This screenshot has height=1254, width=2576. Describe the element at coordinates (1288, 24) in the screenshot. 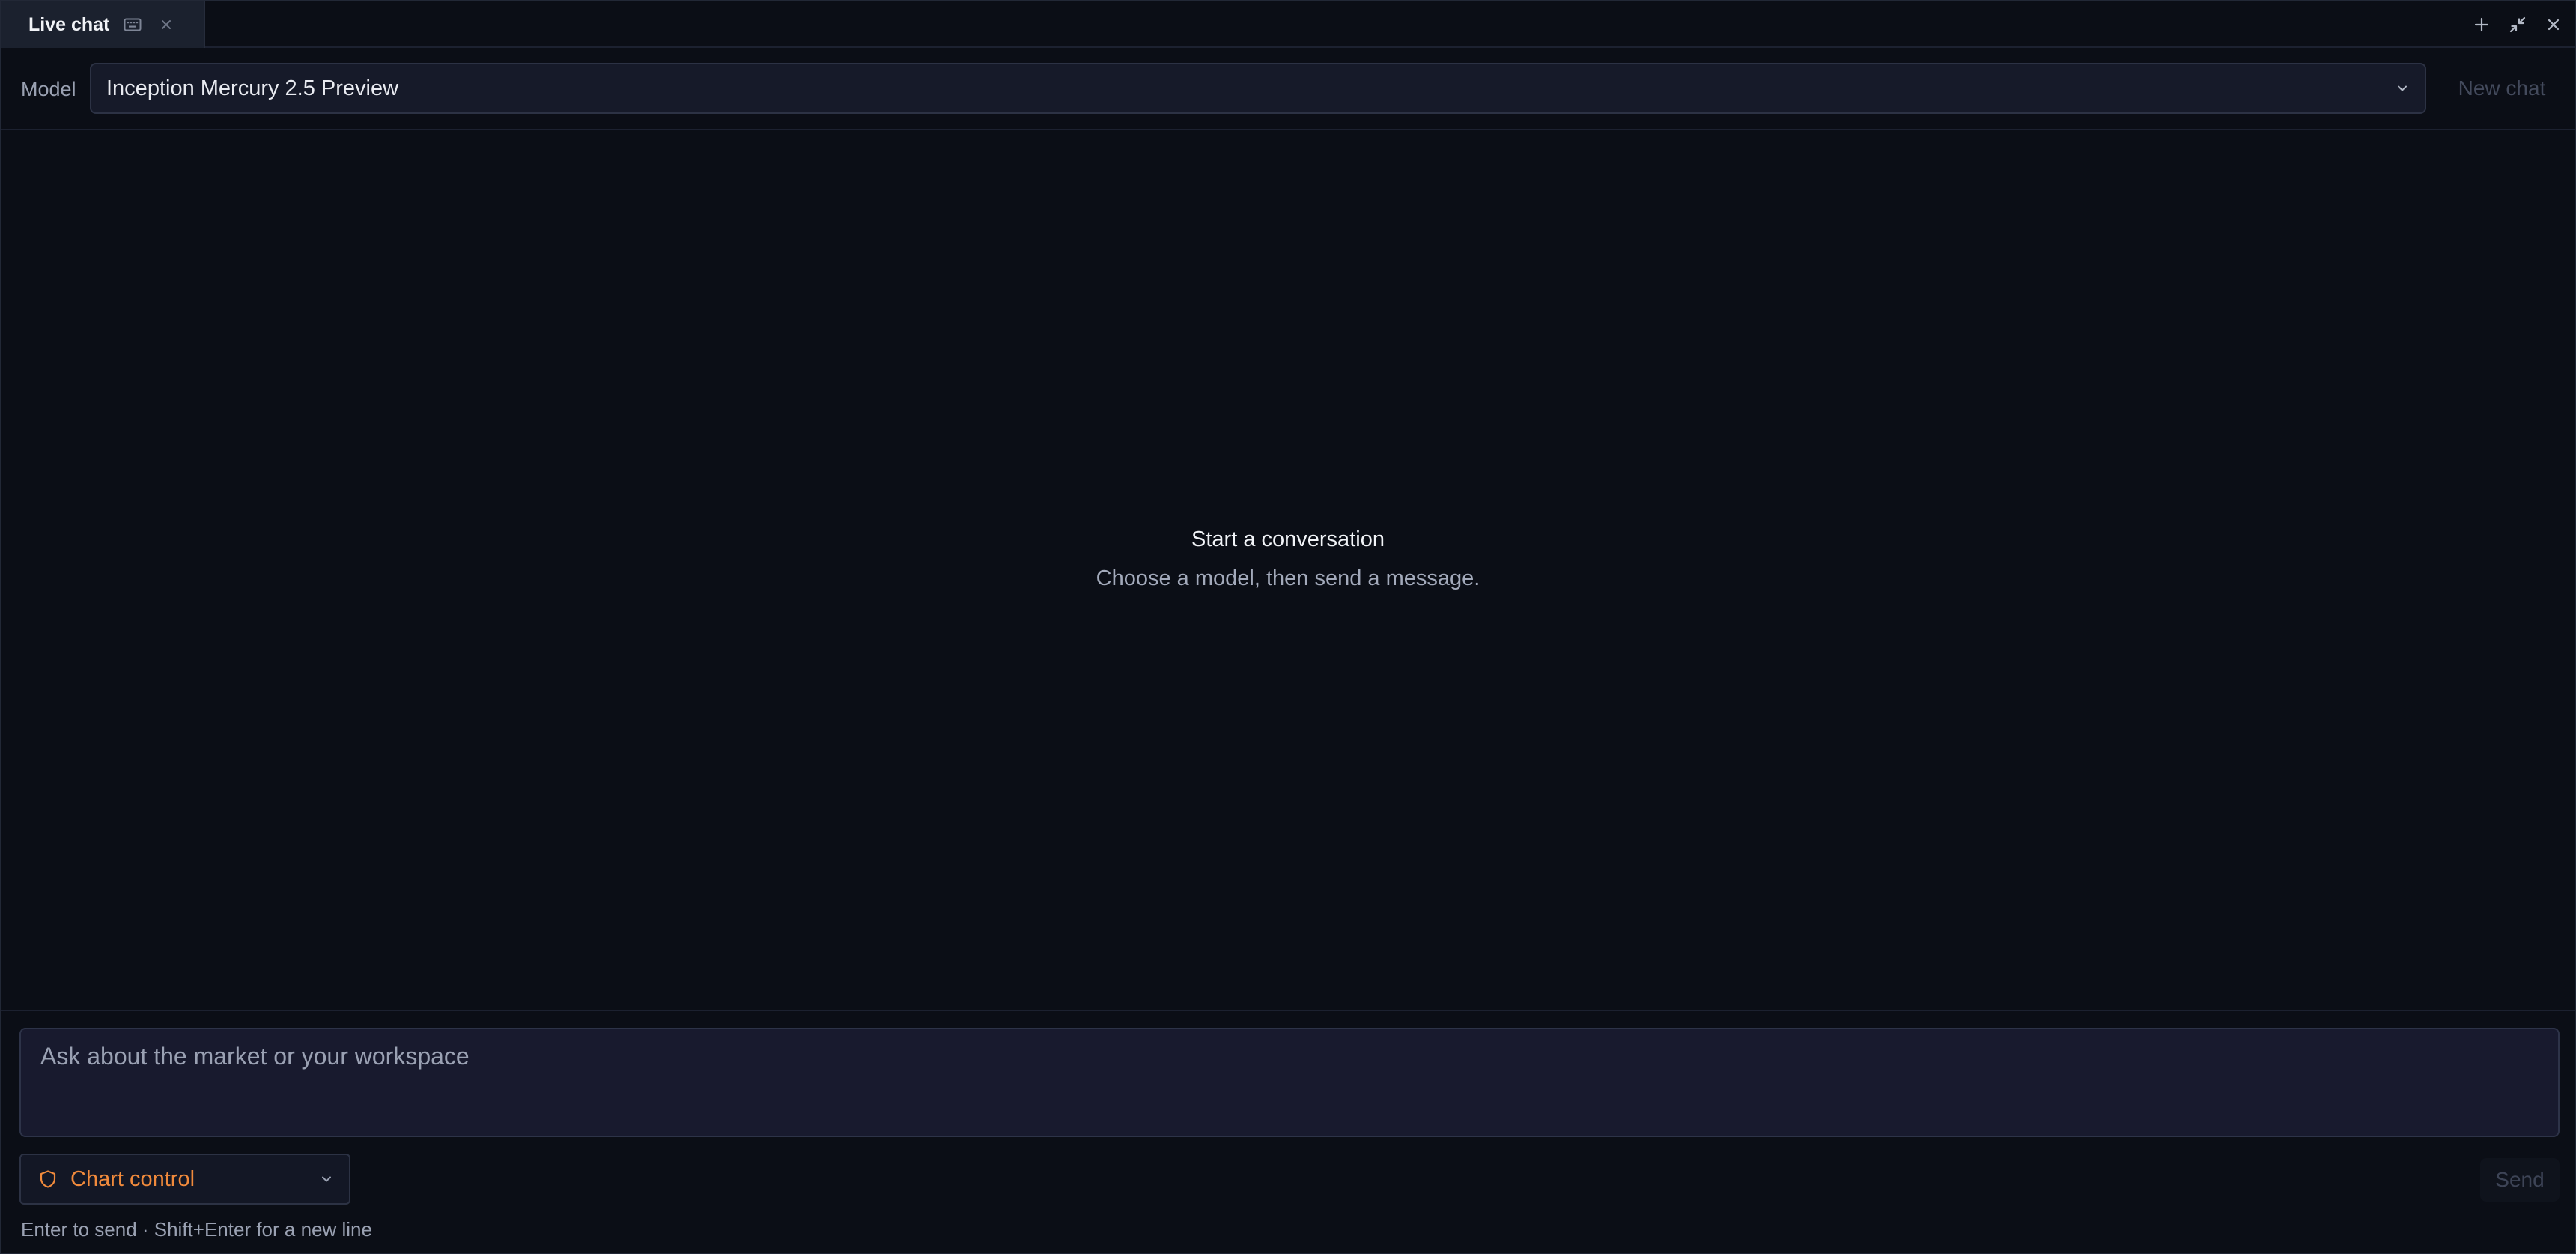

I see `tab-bar: Live chat` at that location.